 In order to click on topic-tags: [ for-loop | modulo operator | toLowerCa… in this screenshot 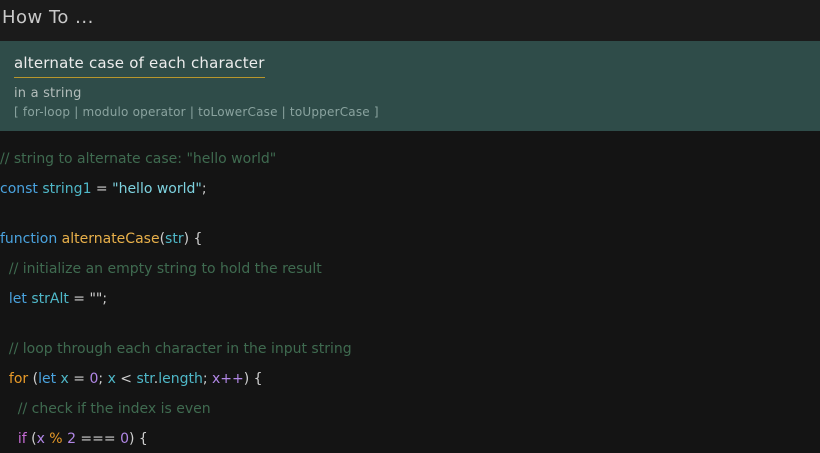, I will do `click(196, 112)`.